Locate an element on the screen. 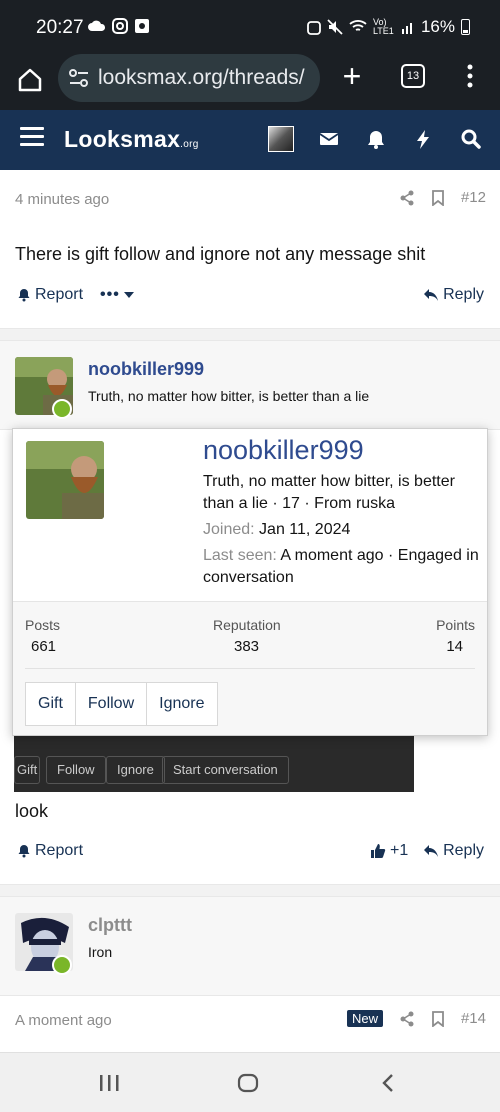 The width and height of the screenshot is (500, 1112). alerts-bell-icon is located at coordinates (376, 139).